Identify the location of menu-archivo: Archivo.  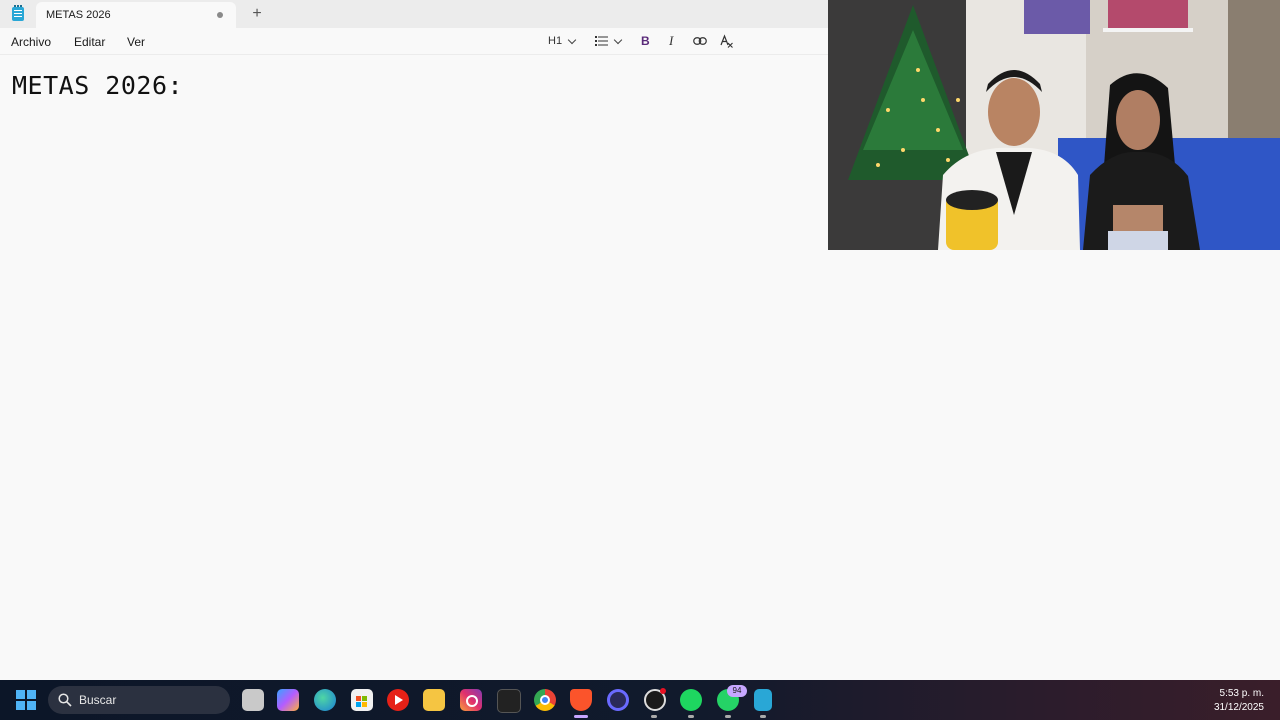
(31, 42).